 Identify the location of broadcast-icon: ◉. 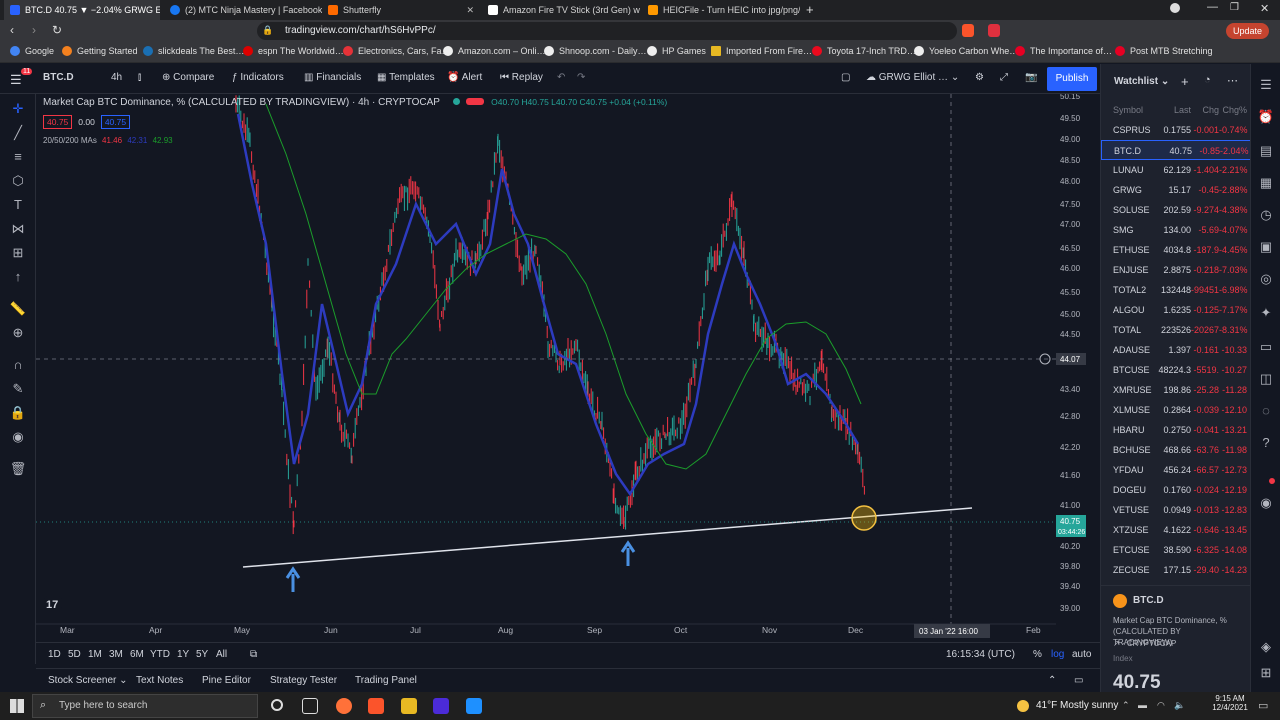
(1266, 503).